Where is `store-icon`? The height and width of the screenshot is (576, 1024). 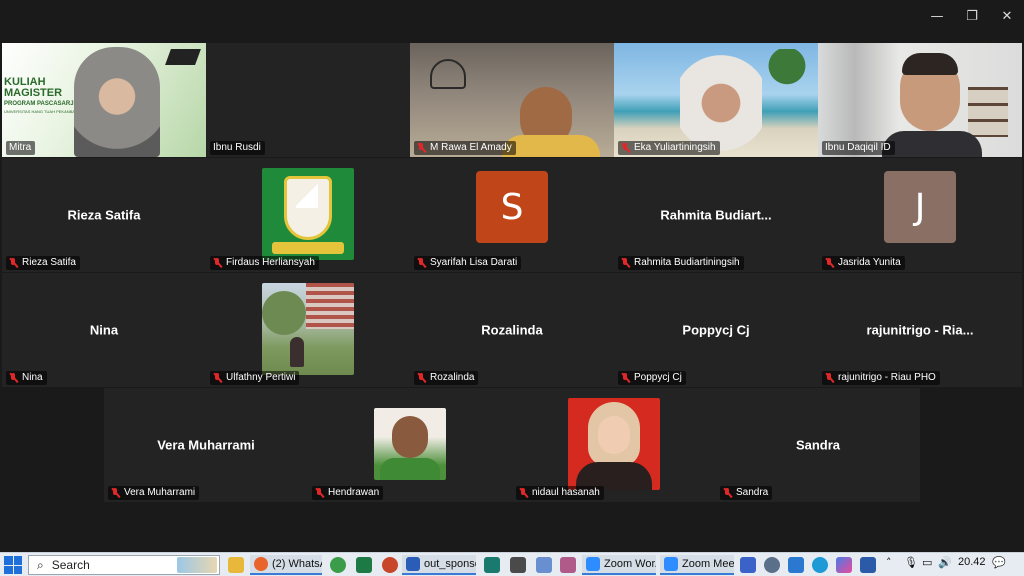
store-icon is located at coordinates (748, 565).